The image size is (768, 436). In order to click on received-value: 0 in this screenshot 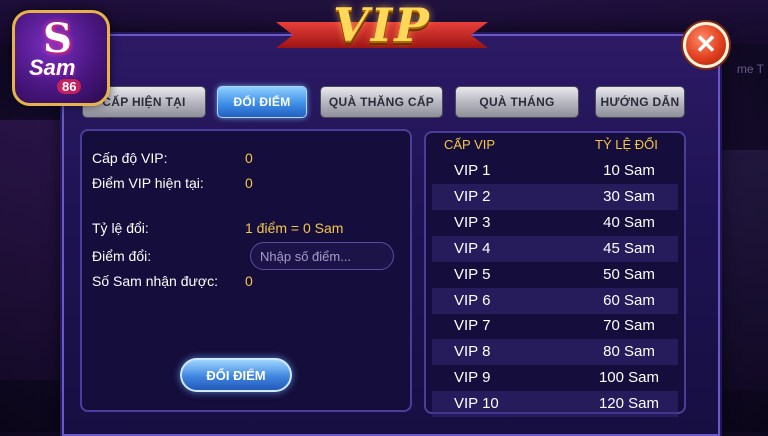, I will do `click(249, 281)`.